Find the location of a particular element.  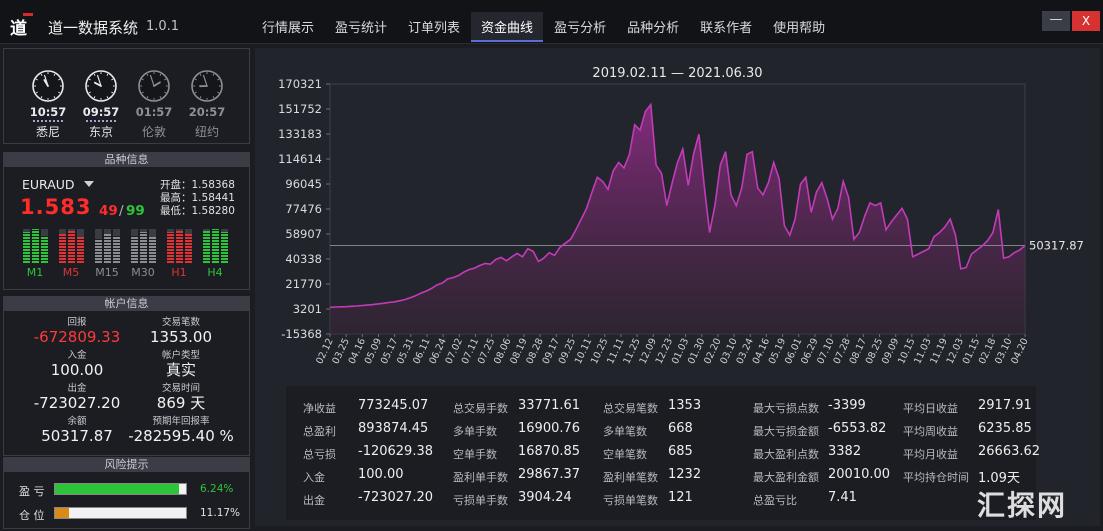

account-cell-4: 出金 -723027.20 is located at coordinates (77, 397).